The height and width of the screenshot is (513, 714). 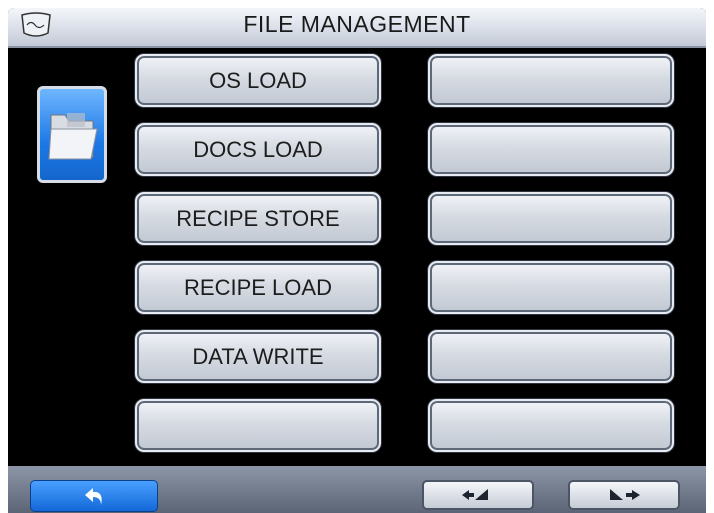 I want to click on recipe-load-button: RECIPE LOAD, so click(x=258, y=287).